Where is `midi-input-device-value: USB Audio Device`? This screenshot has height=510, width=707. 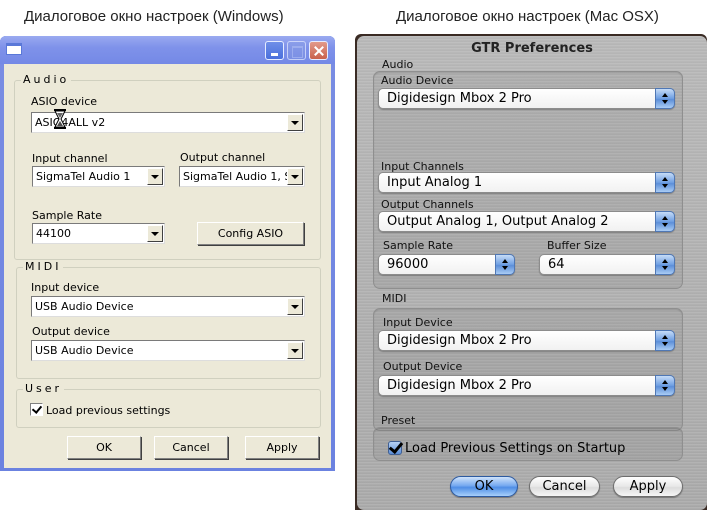
midi-input-device-value: USB Audio Device is located at coordinates (84, 306).